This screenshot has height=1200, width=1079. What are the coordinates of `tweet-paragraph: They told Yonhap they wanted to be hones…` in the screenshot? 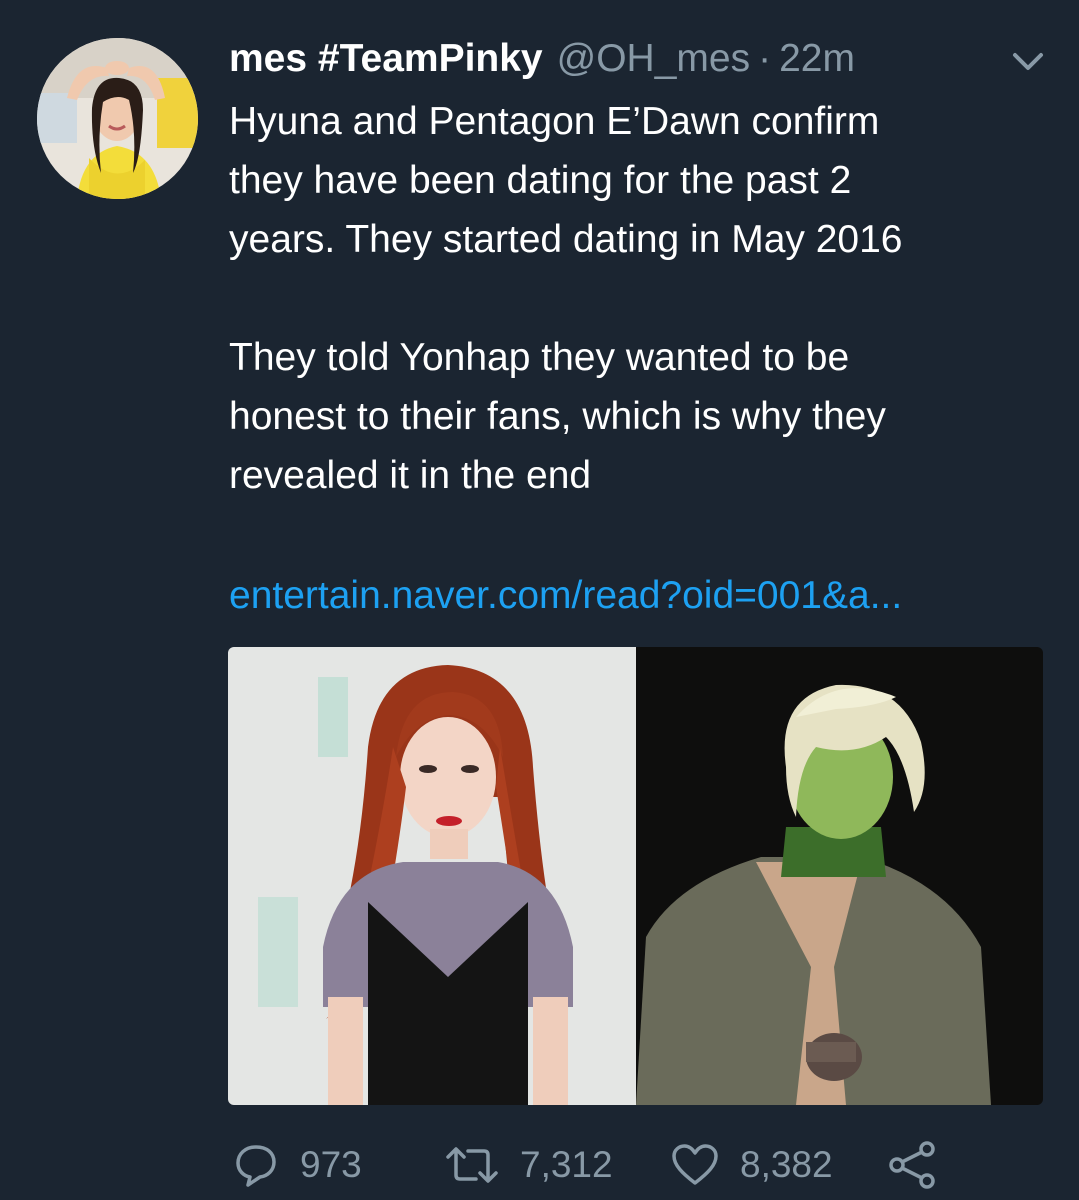 It's located at (557, 416).